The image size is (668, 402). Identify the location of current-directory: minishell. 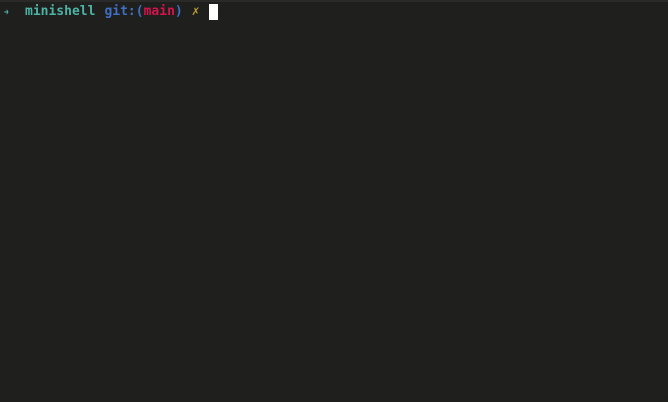
(60, 11).